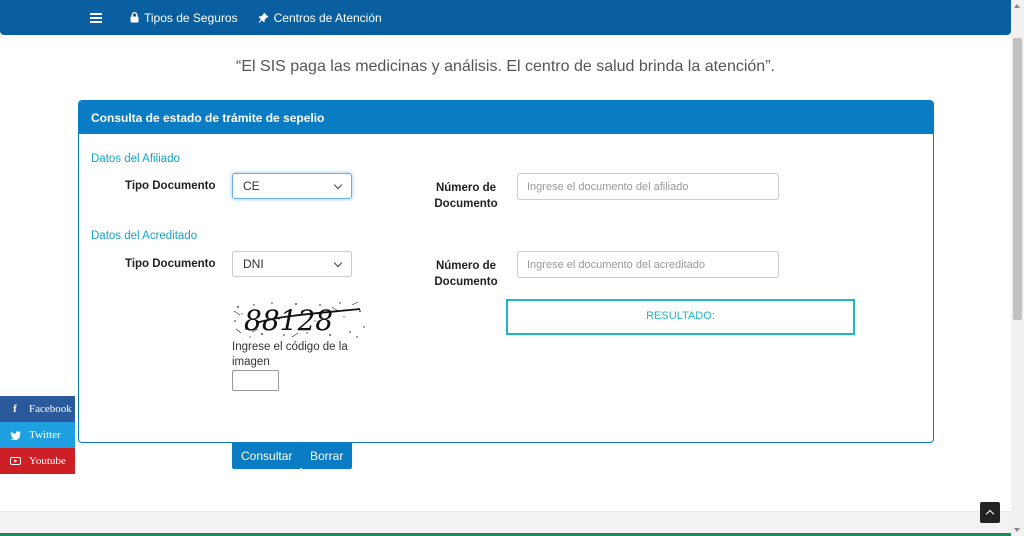 This screenshot has width=1024, height=536. Describe the element at coordinates (50, 409) in the screenshot. I see `social-label: Facebook` at that location.